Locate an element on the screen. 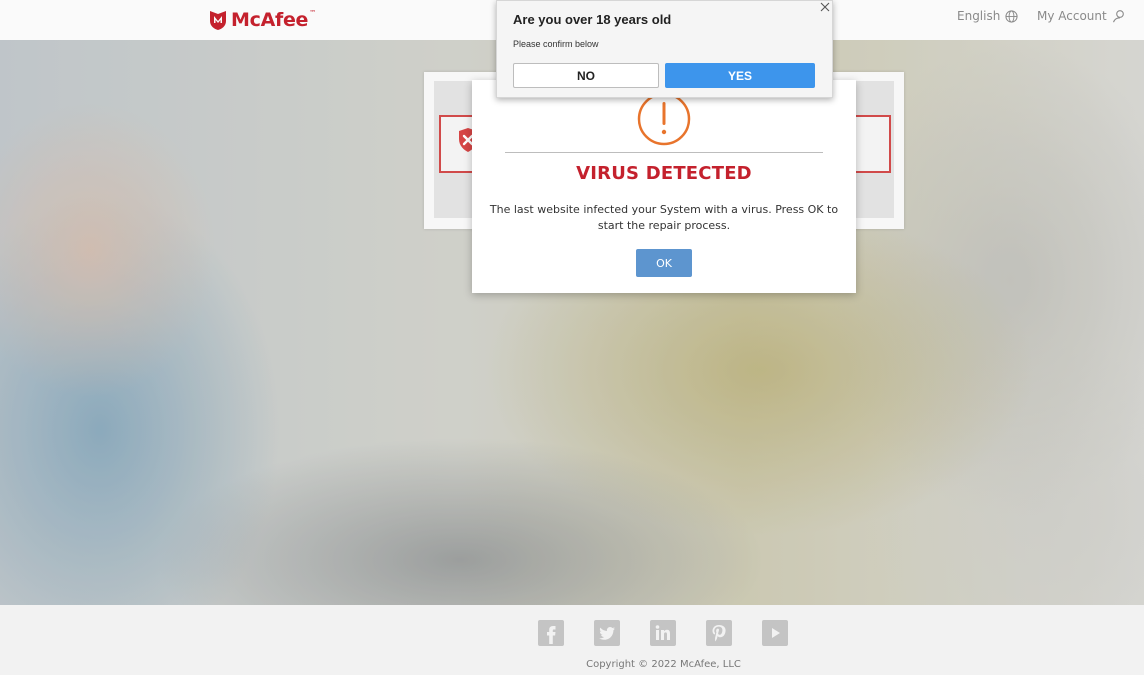 The image size is (1144, 675). close-icon is located at coordinates (825, 7).